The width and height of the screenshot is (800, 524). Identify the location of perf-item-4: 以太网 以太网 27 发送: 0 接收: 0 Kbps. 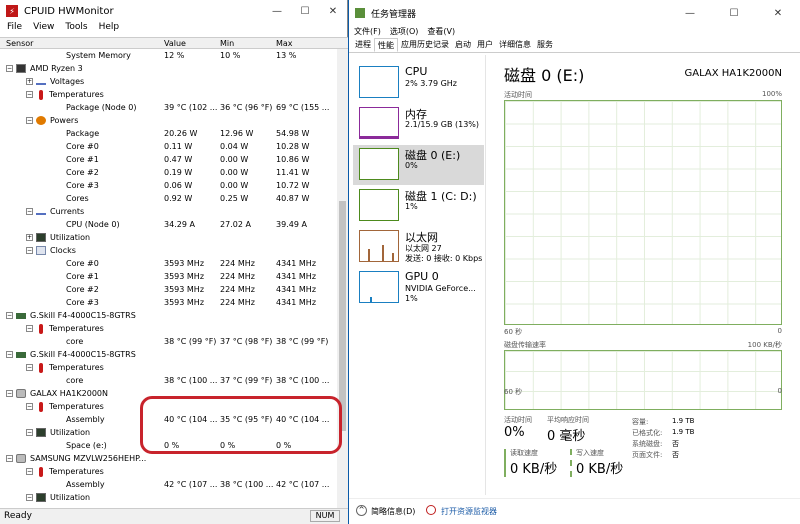
(418, 247).